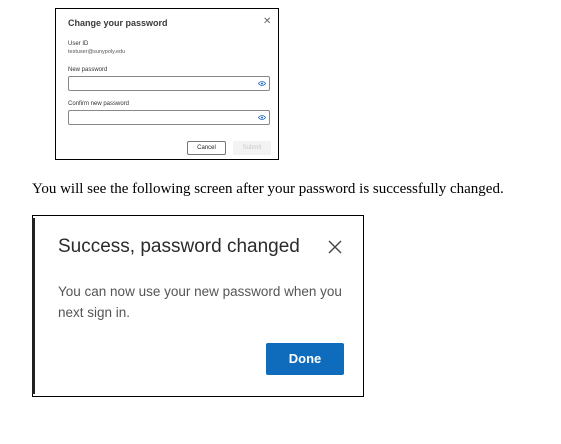 The width and height of the screenshot is (561, 444). I want to click on confirm-password-label: Confirm new password, so click(99, 104).